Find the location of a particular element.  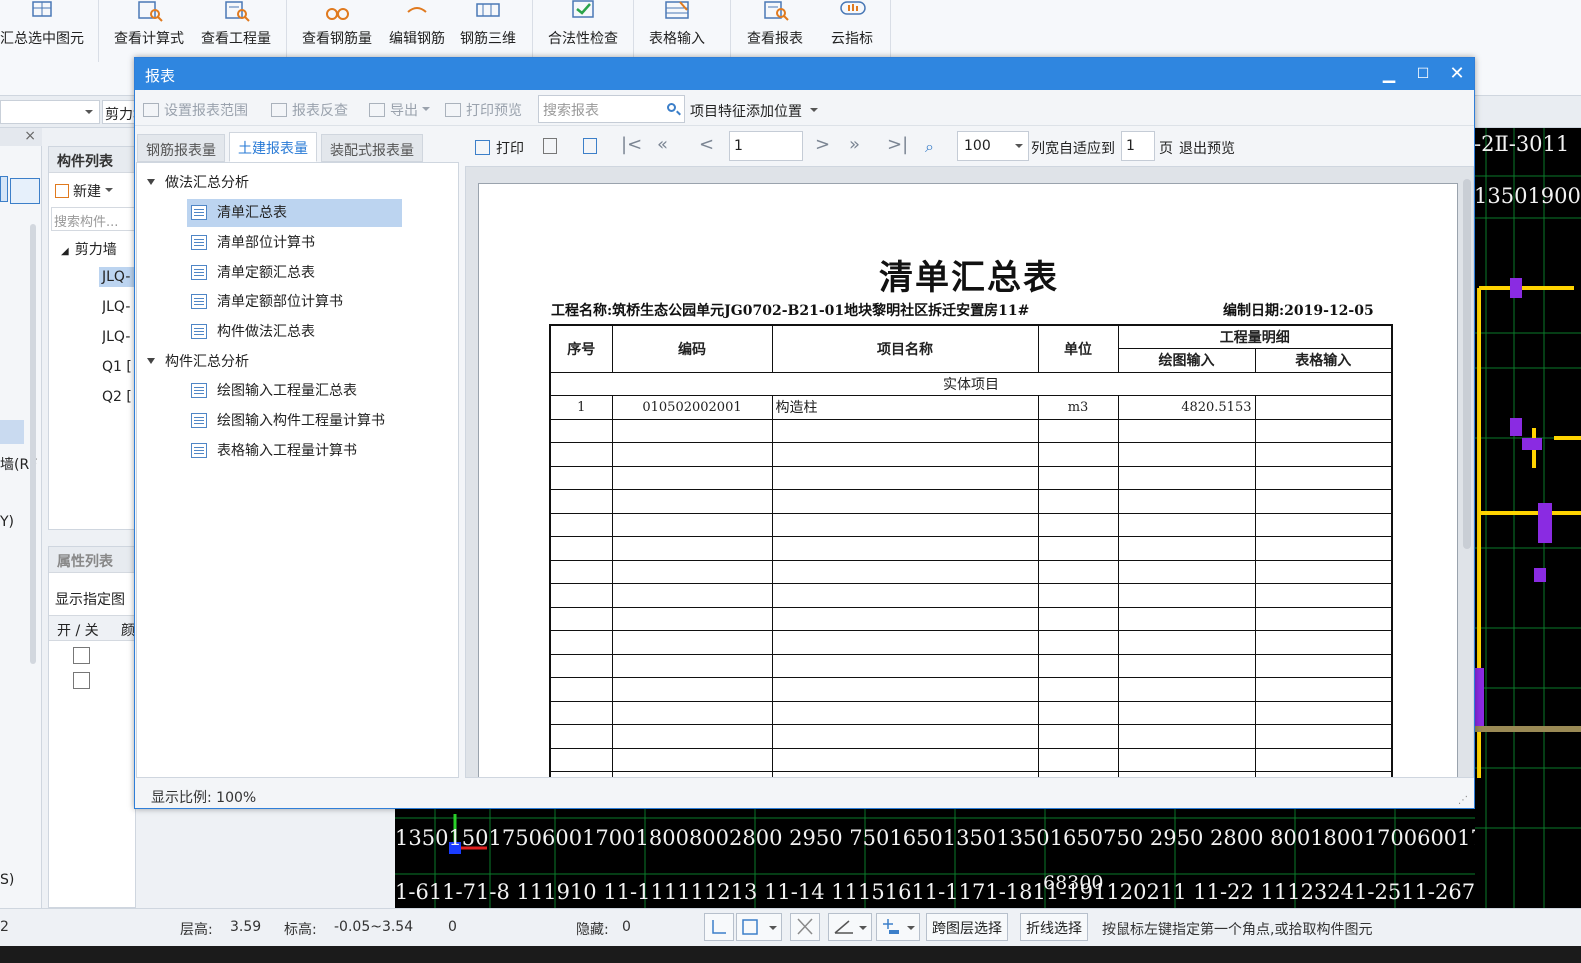

set-report-range-button: 设置报表范围 is located at coordinates (195, 110).